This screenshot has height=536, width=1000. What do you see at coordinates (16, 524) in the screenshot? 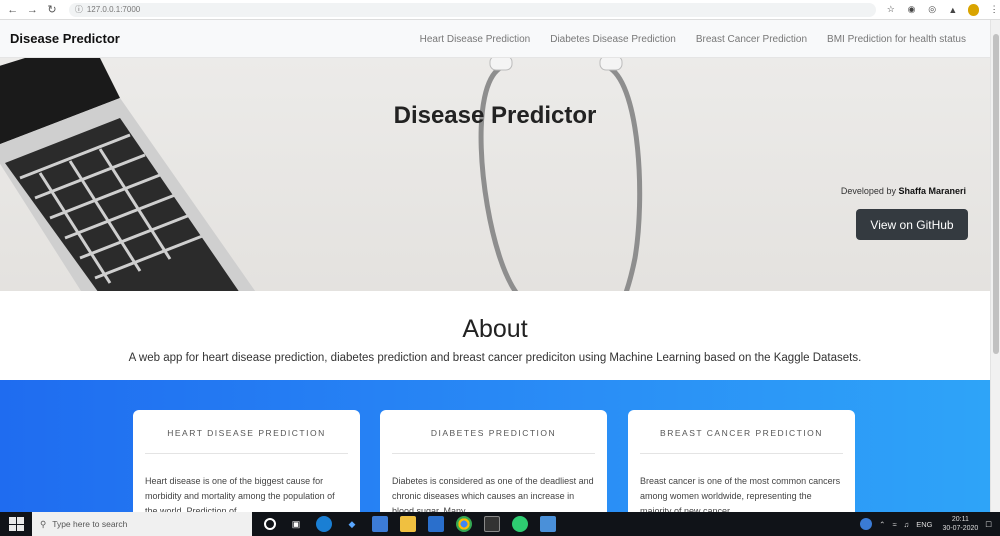
I see `windows-start-icon` at bounding box center [16, 524].